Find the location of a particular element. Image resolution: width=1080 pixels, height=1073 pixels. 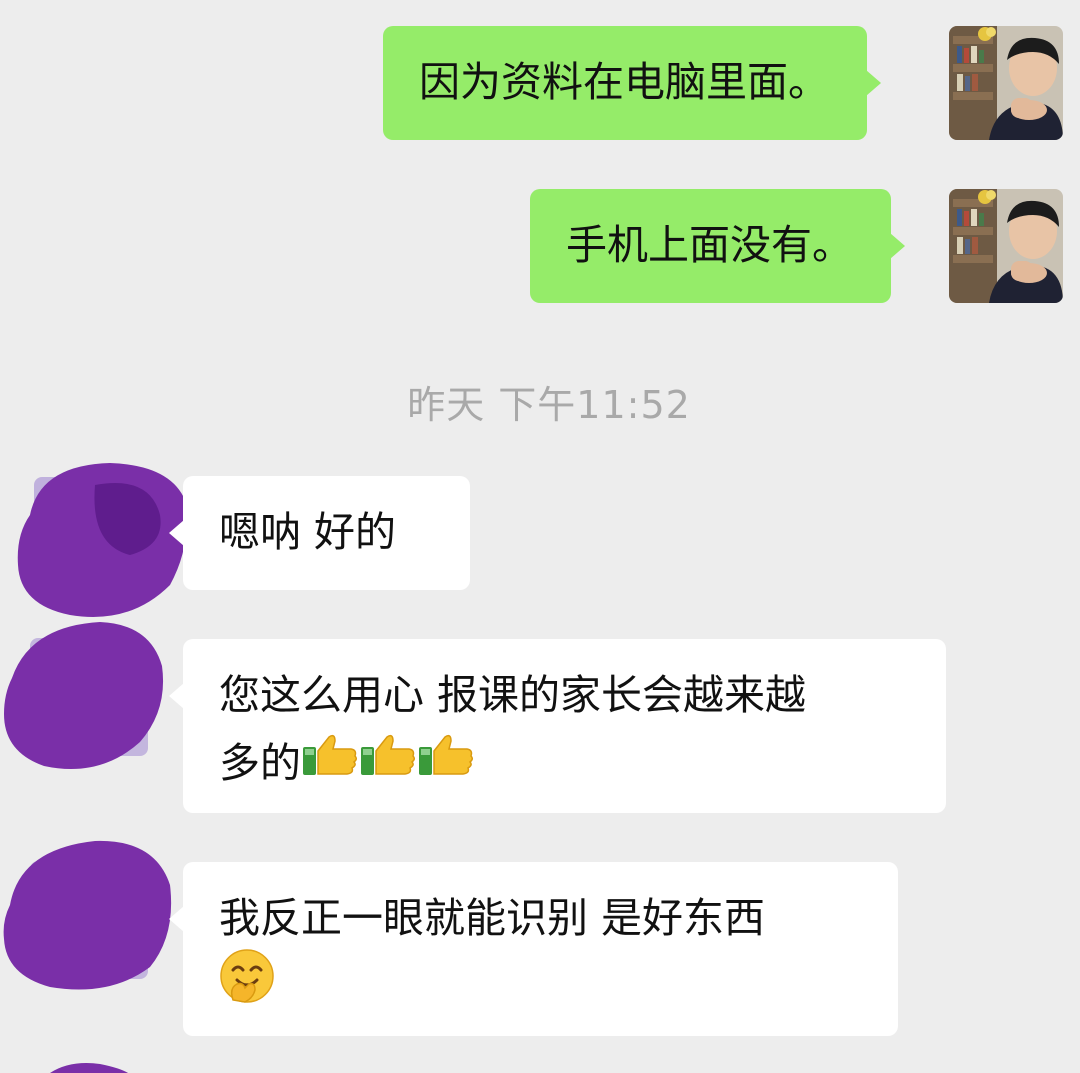

message-text-line is located at coordinates (540, 986).